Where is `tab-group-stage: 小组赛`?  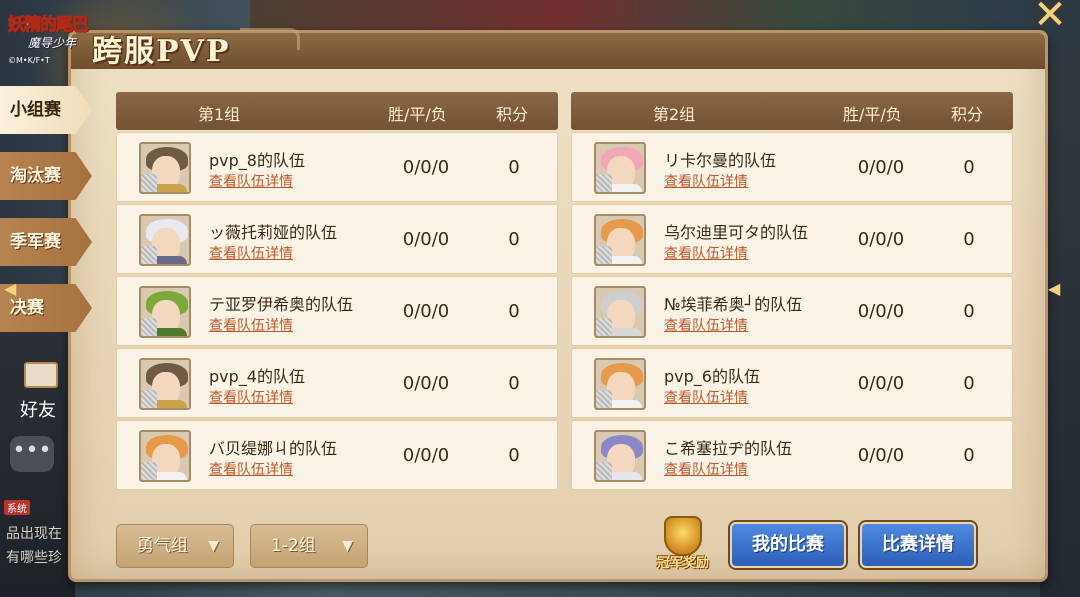
tab-group-stage: 小组赛 is located at coordinates (46, 110).